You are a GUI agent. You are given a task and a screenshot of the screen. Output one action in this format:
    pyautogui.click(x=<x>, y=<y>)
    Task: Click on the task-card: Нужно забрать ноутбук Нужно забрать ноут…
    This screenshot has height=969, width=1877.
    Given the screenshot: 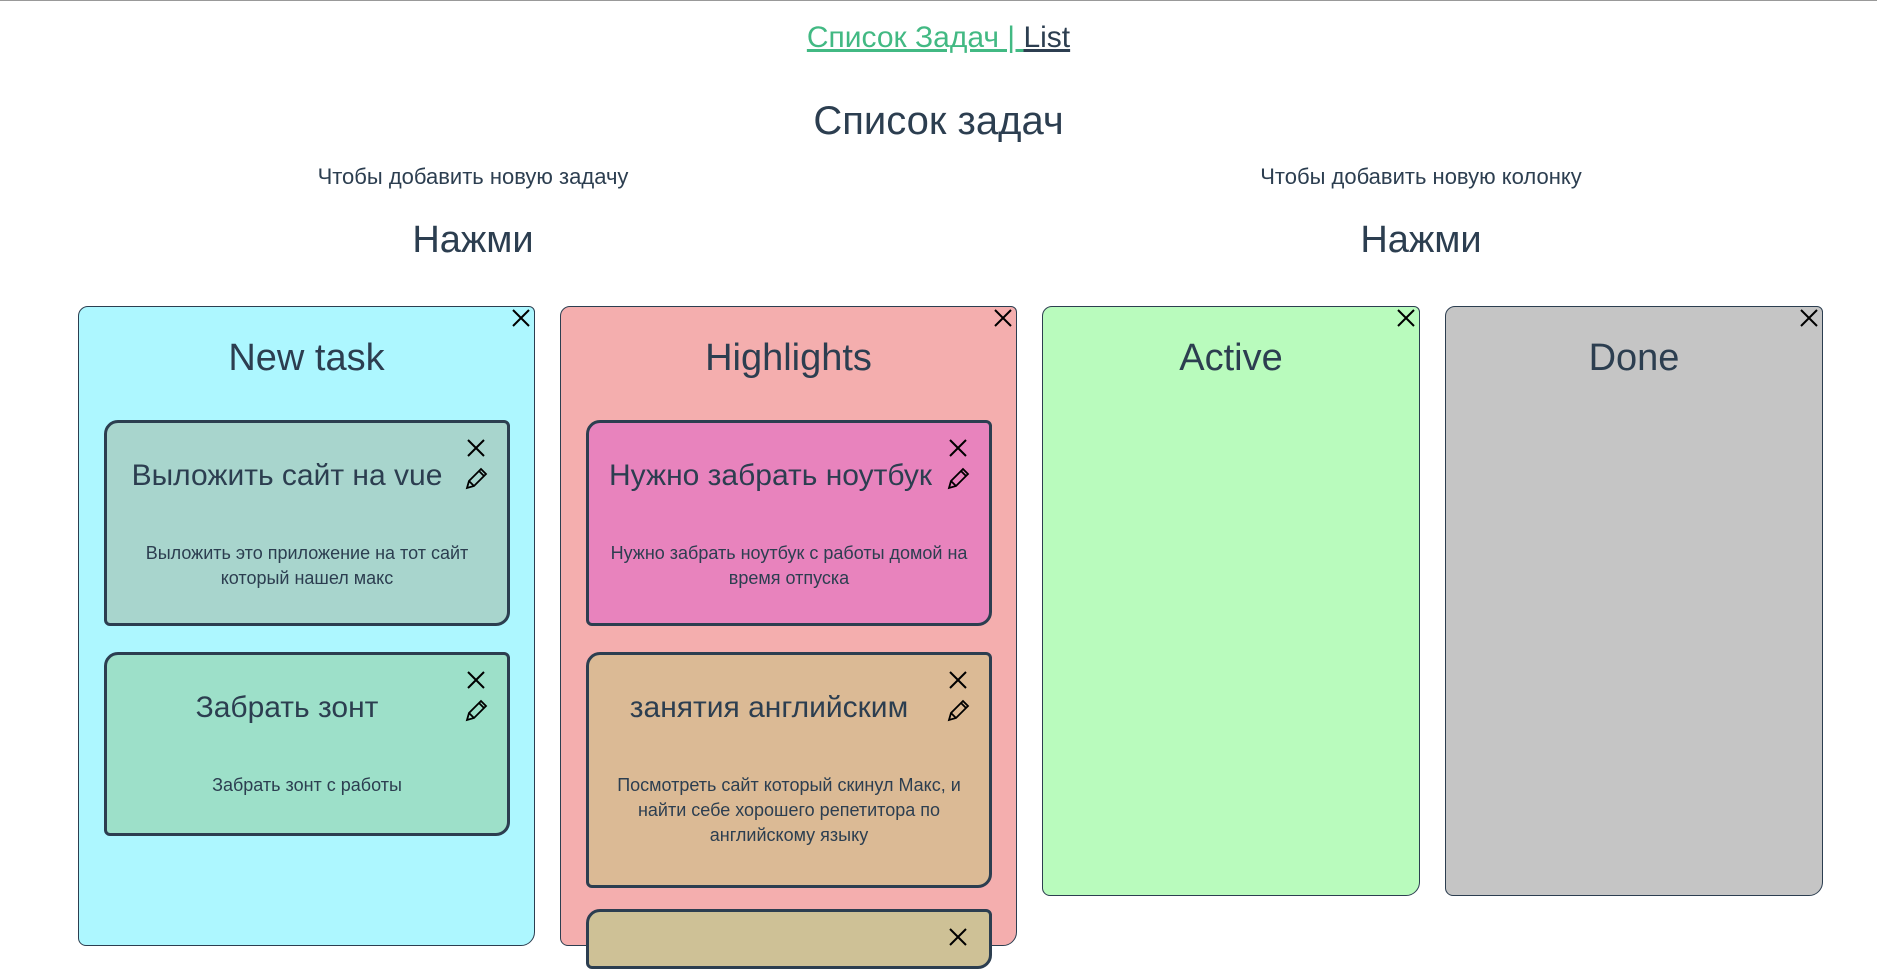 What is the action you would take?
    pyautogui.click(x=789, y=523)
    